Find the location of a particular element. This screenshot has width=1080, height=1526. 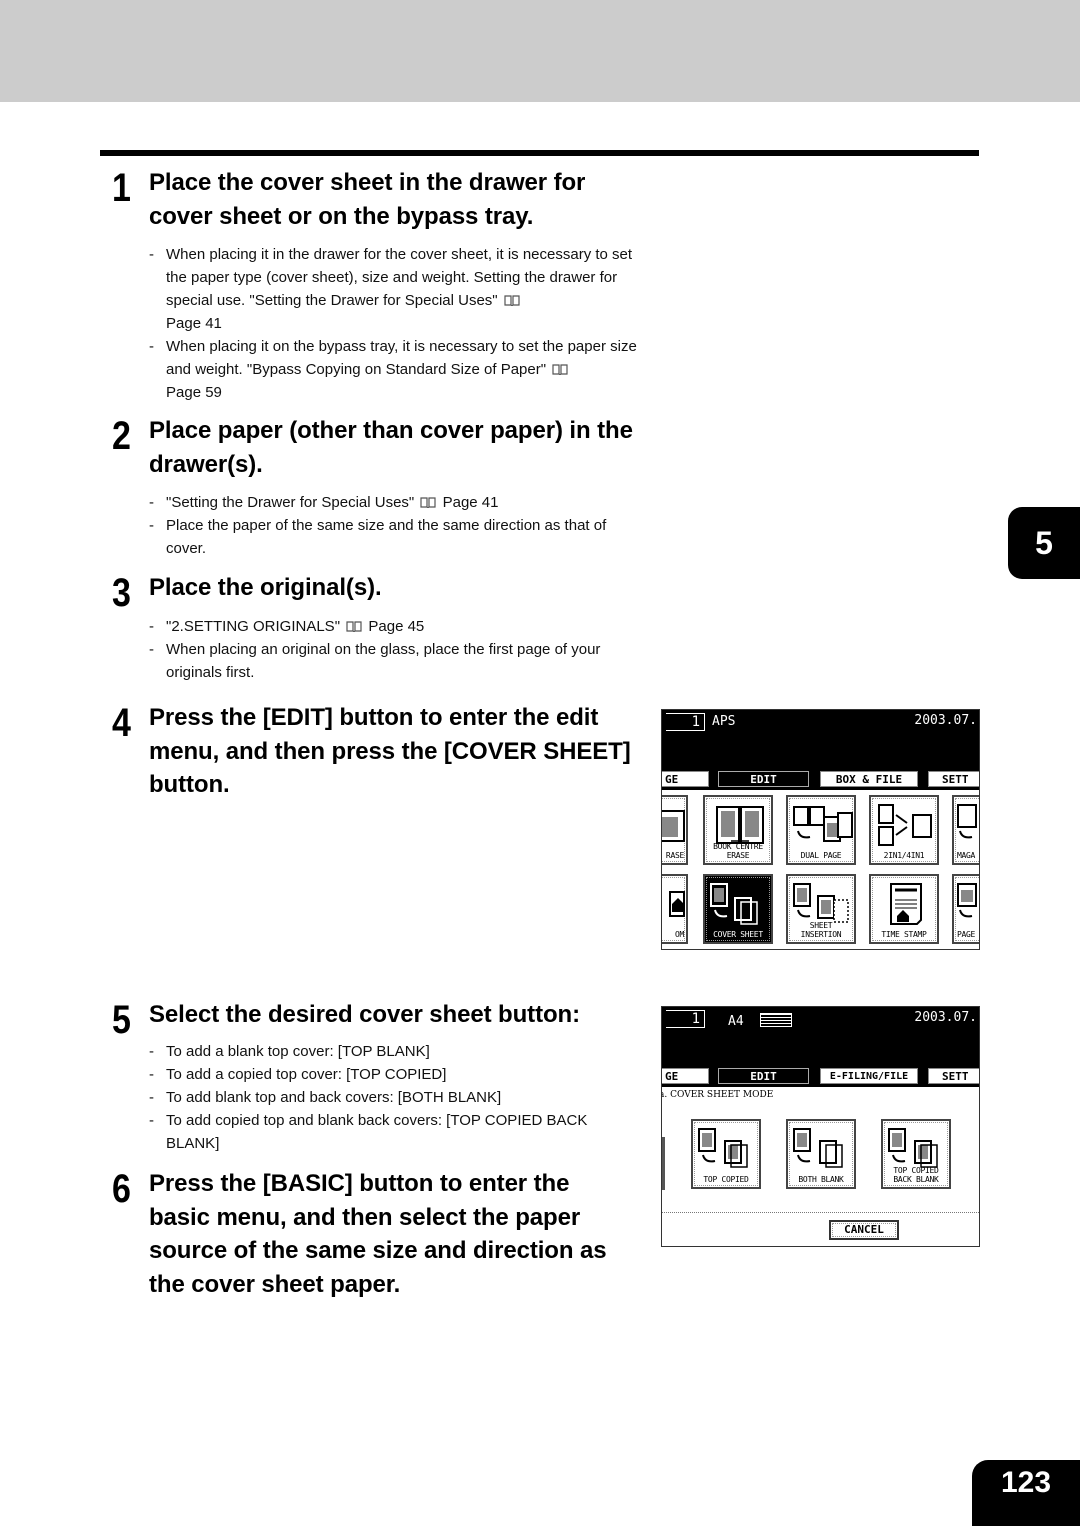

page-number-icon is located at coordinates (967, 900).